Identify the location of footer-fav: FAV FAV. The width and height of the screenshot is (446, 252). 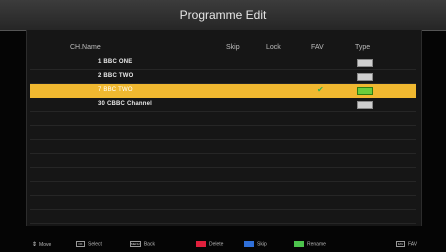
(407, 244).